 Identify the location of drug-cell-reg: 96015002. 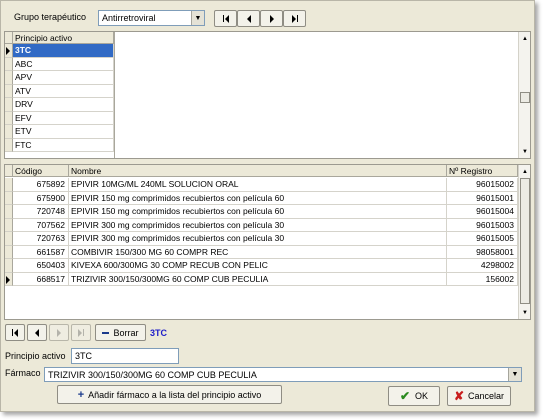
(482, 185).